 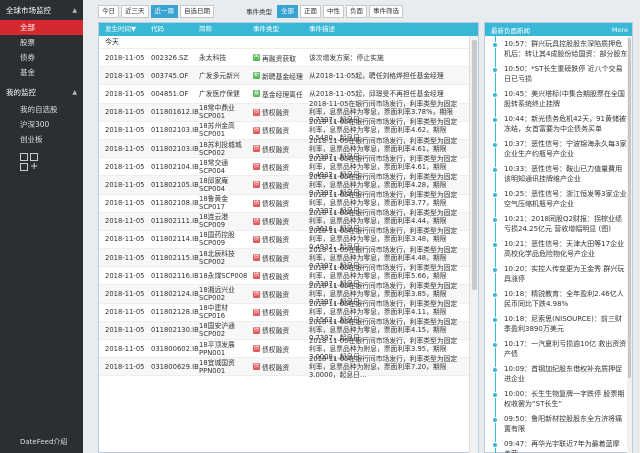 What do you see at coordinates (171, 58) in the screenshot?
I see `cell-code: 002326.SZ` at bounding box center [171, 58].